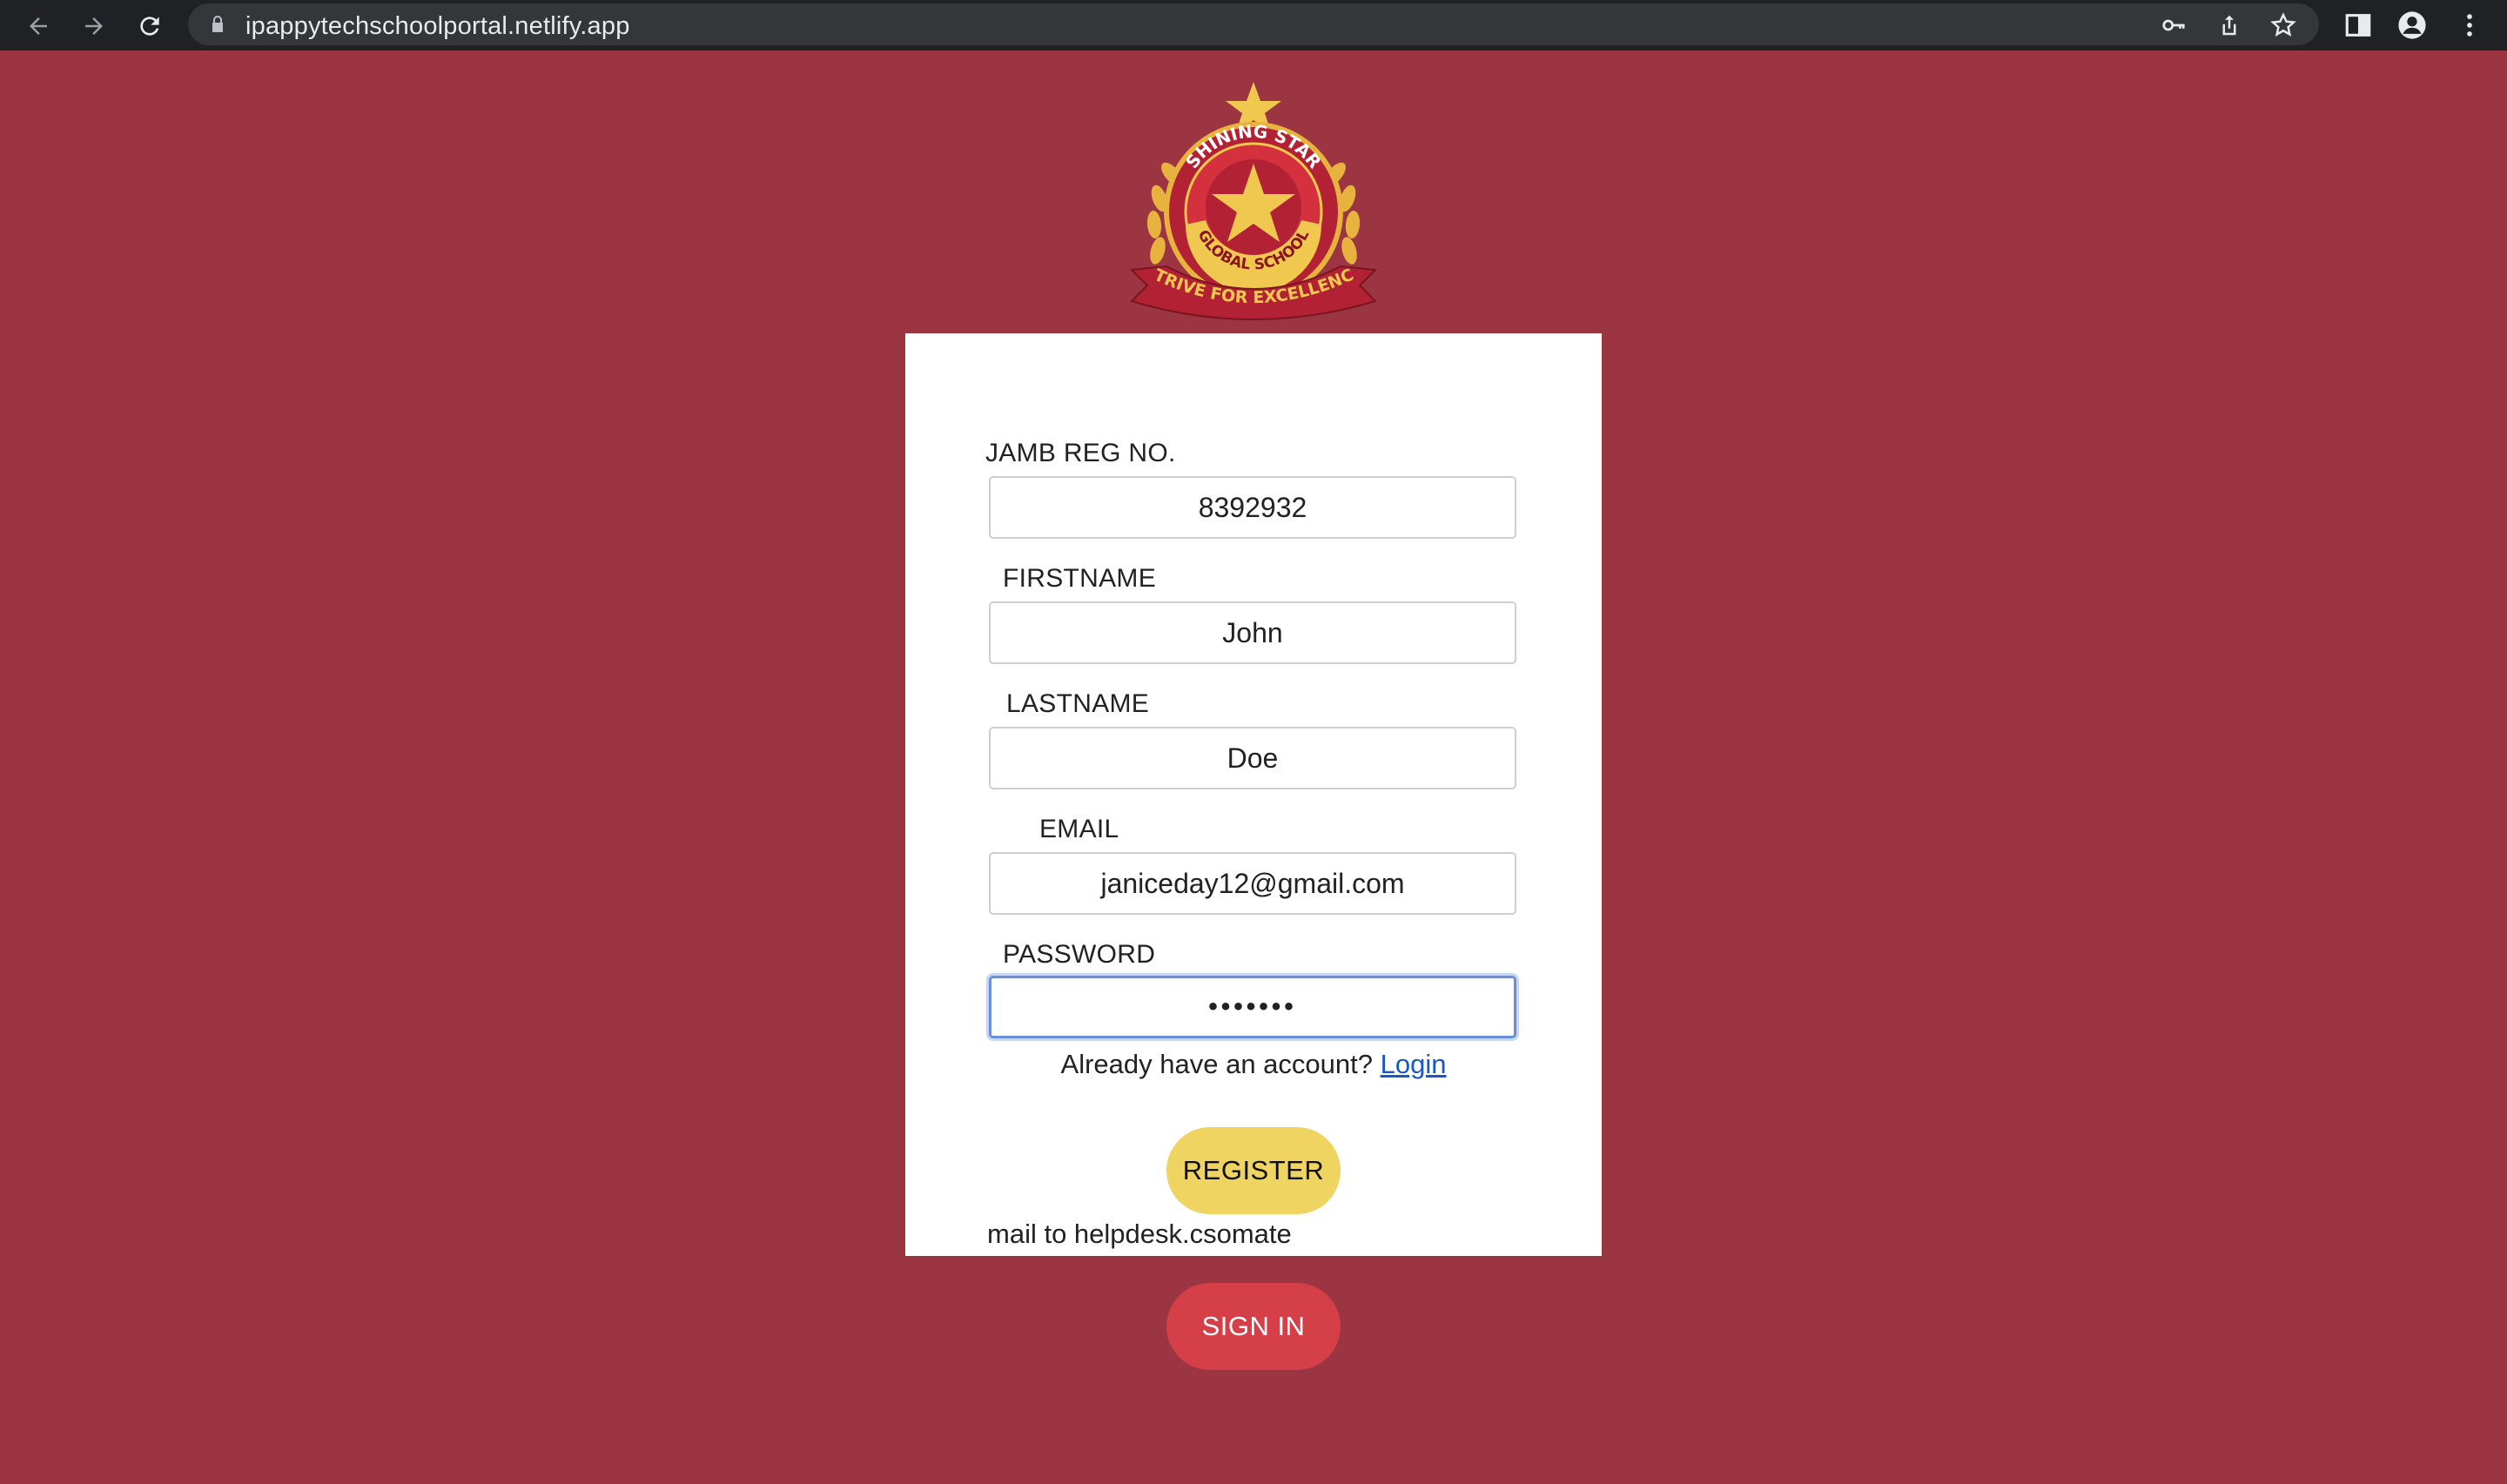 This screenshot has width=2507, height=1484. I want to click on sign-in-button: SIGN IN, so click(1253, 1327).